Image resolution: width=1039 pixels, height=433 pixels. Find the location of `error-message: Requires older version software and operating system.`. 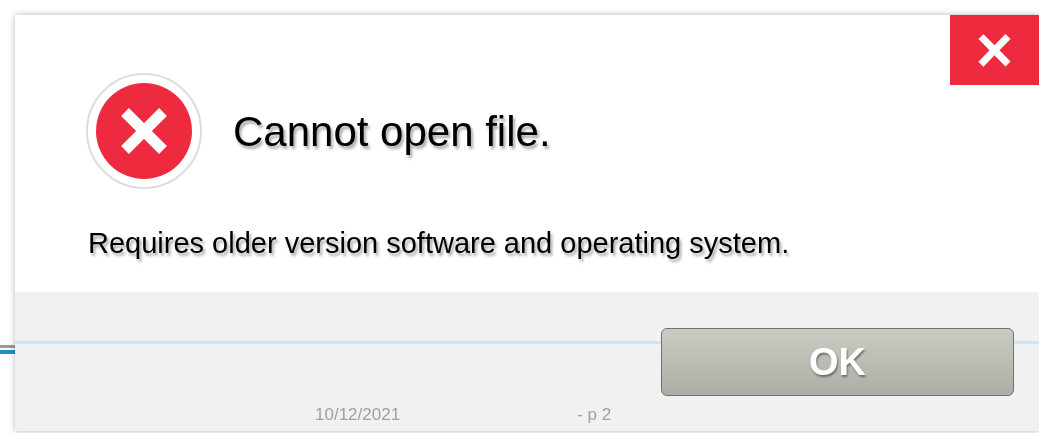

error-message: Requires older version software and operating system. is located at coordinates (439, 243).